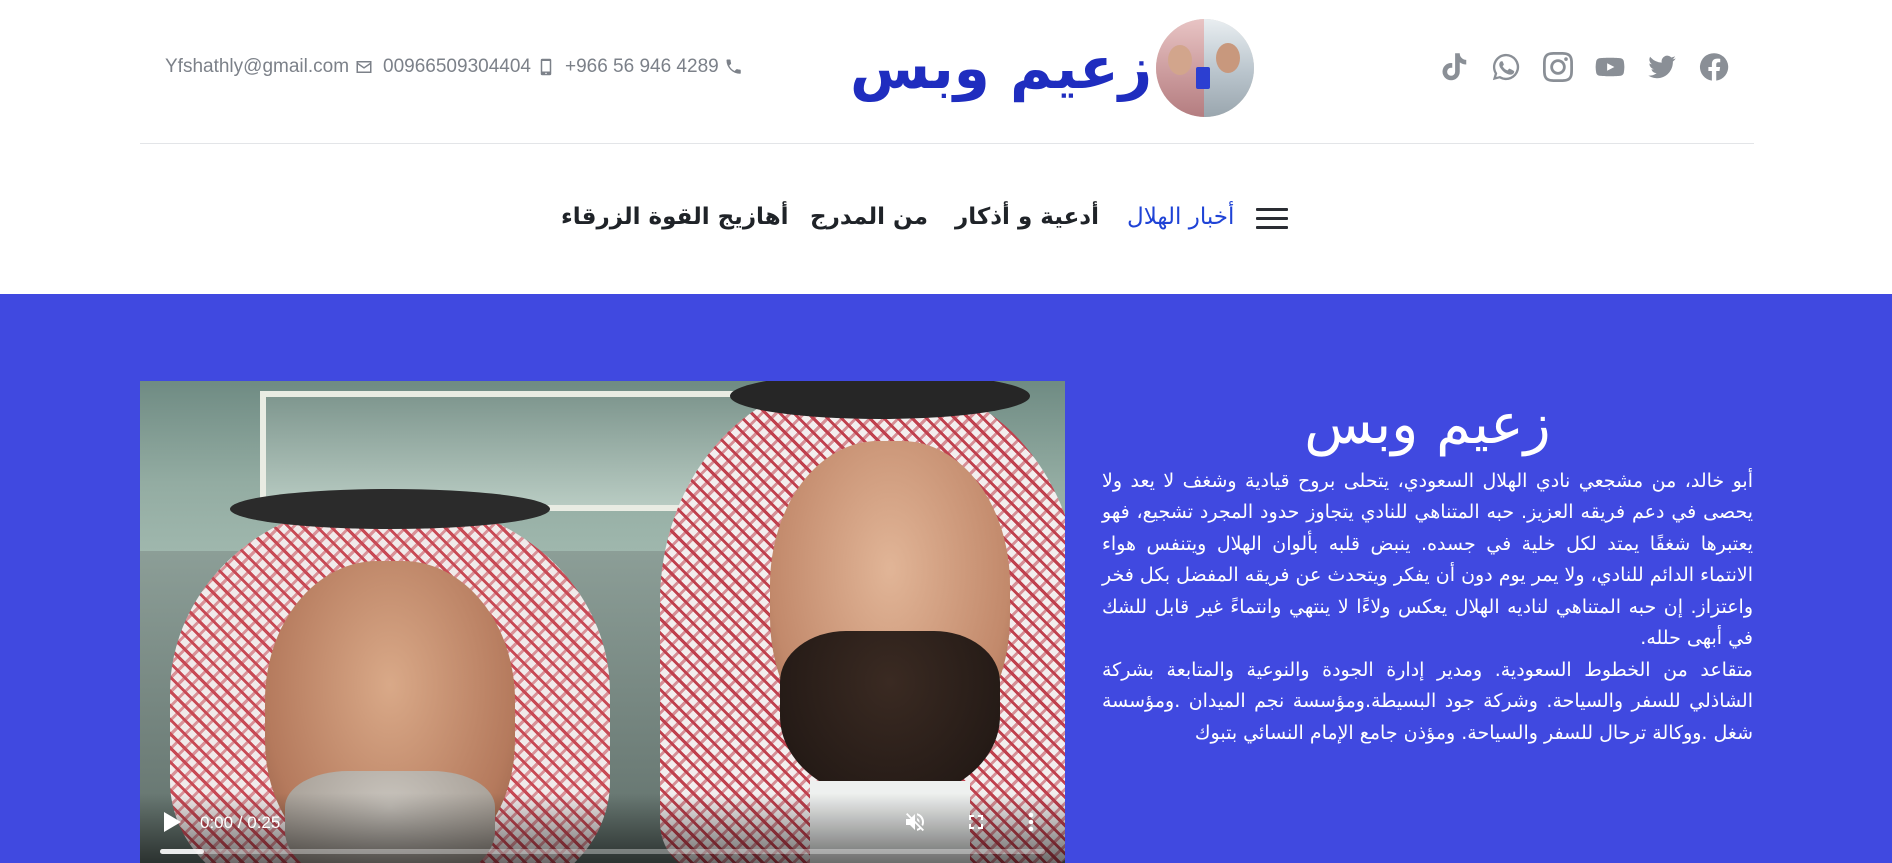  I want to click on video-controls: 0:00 / 0:25, so click(602, 828).